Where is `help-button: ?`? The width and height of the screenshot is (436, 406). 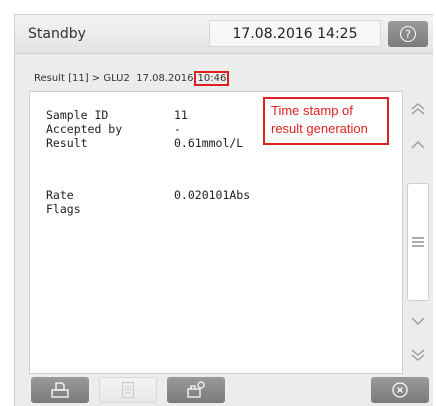
help-button: ? is located at coordinates (408, 34).